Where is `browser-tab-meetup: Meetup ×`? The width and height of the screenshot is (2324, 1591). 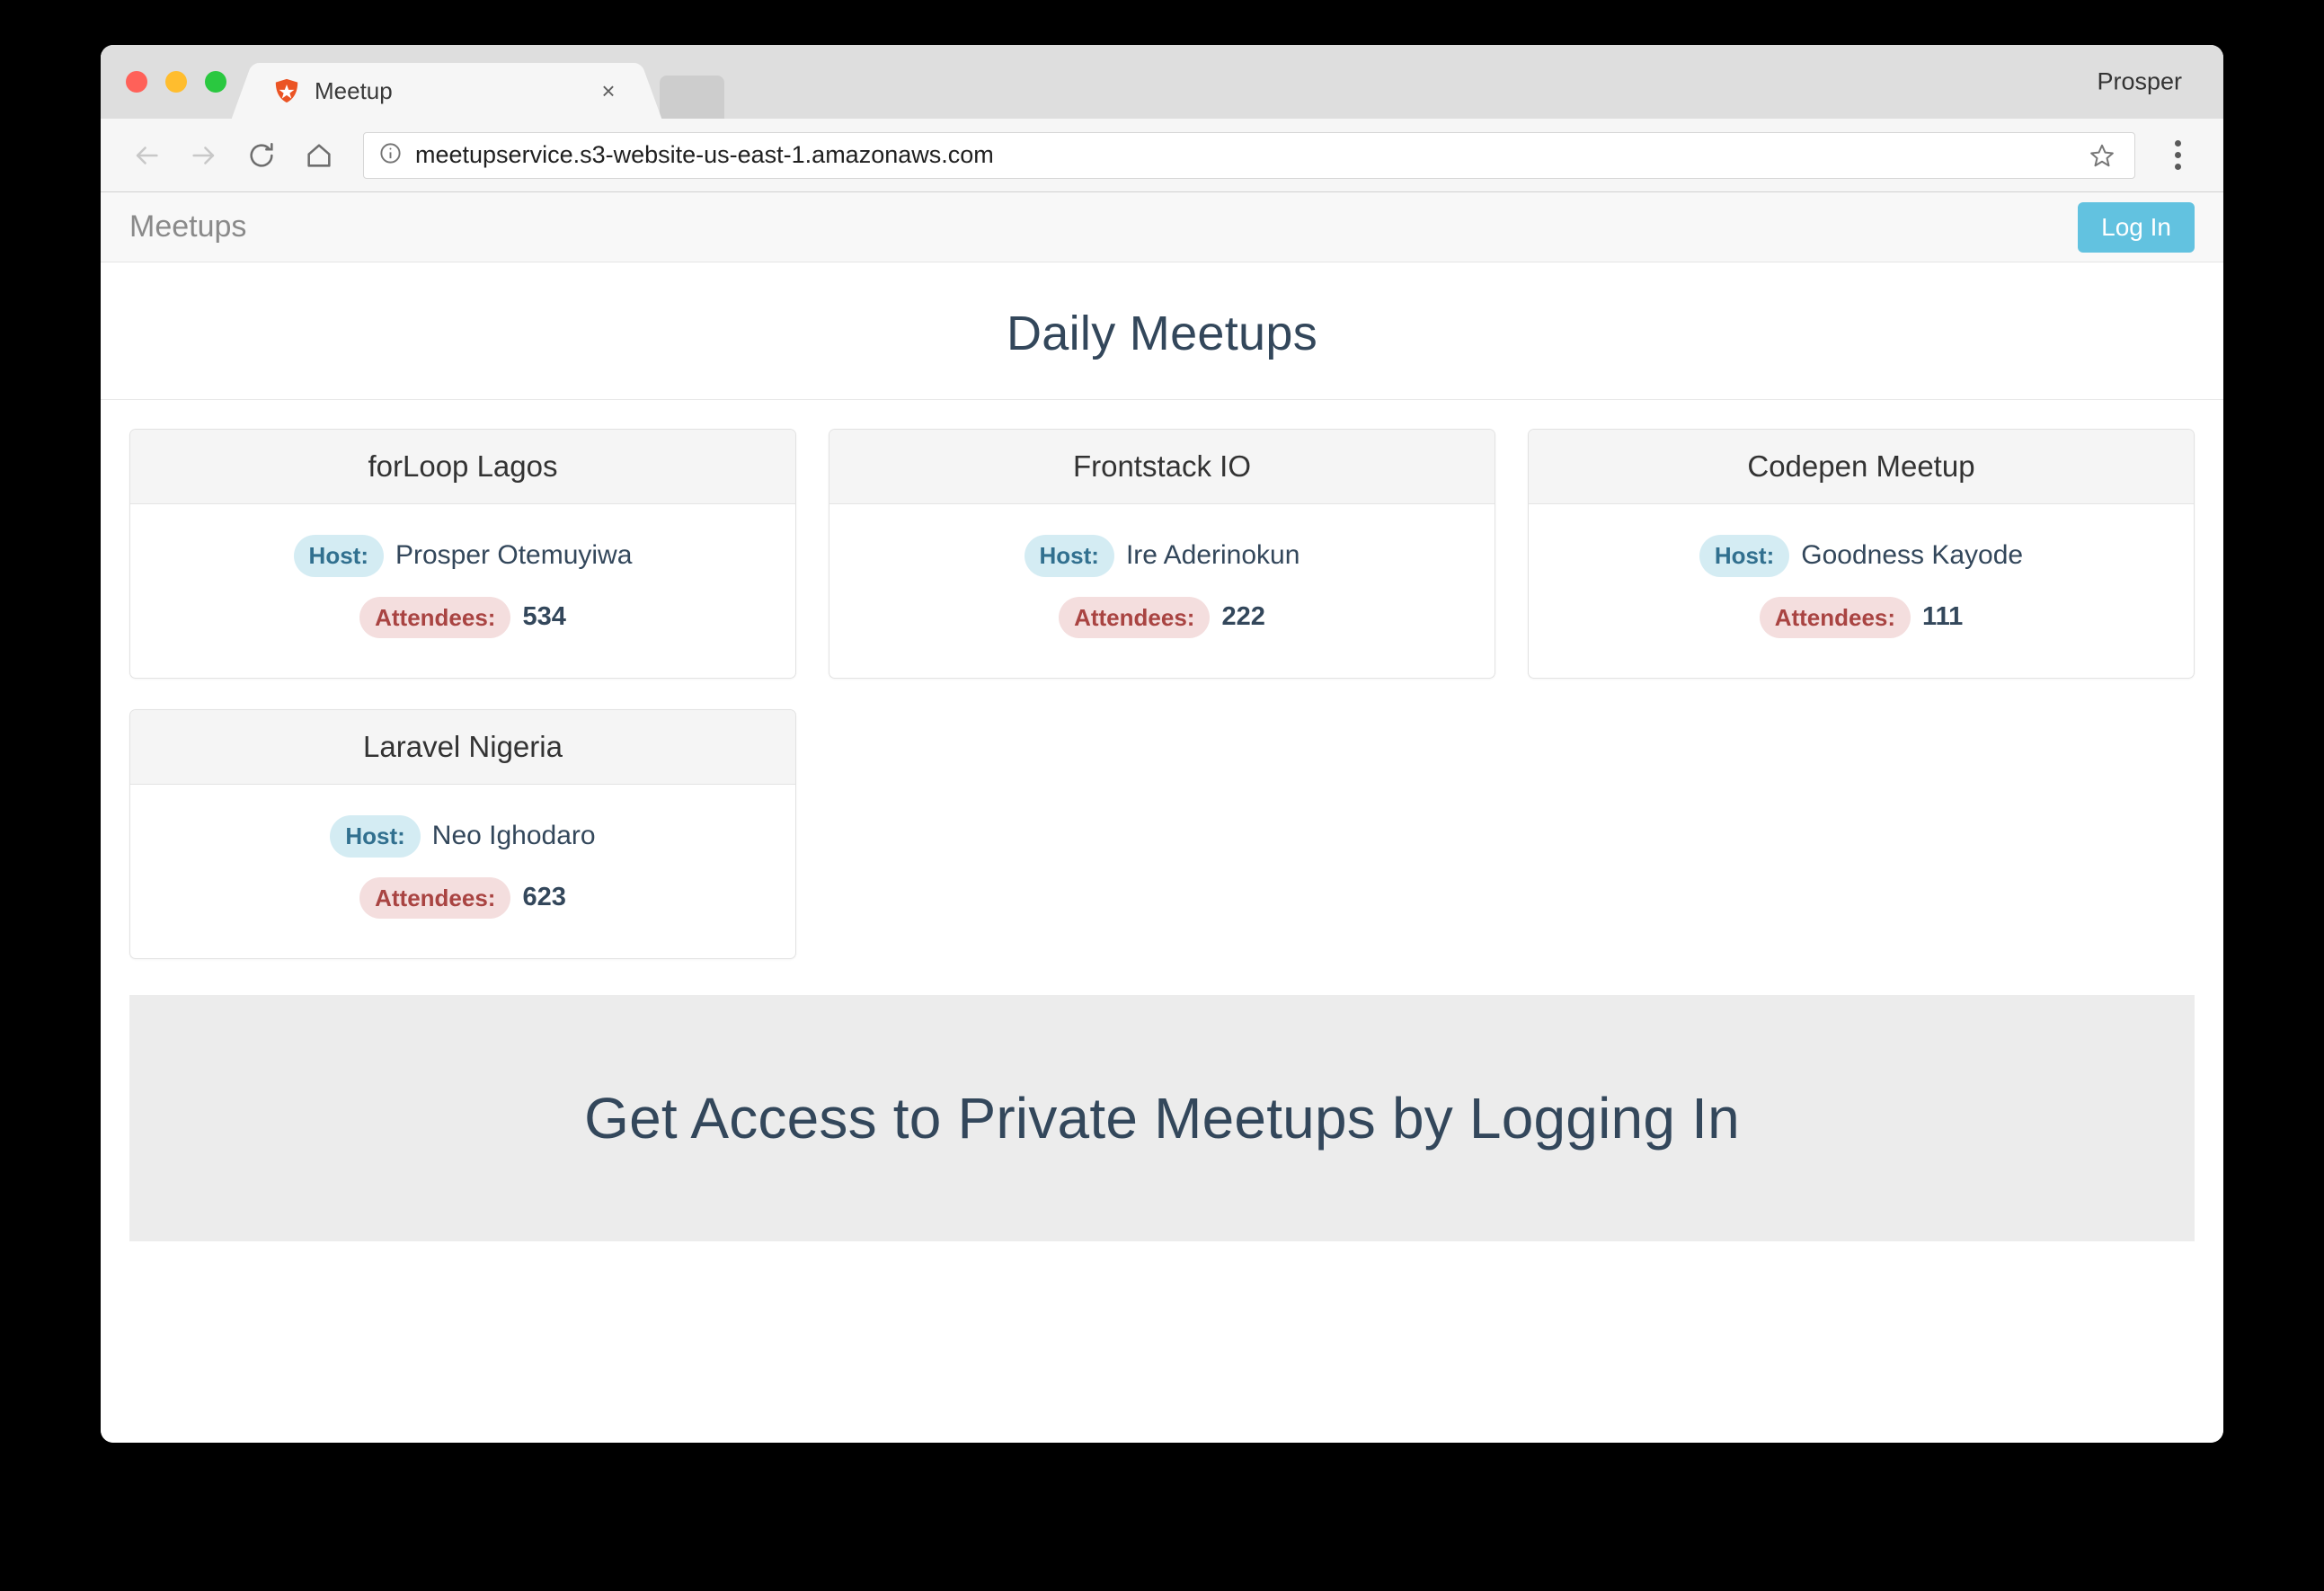 browser-tab-meetup: Meetup × is located at coordinates (446, 91).